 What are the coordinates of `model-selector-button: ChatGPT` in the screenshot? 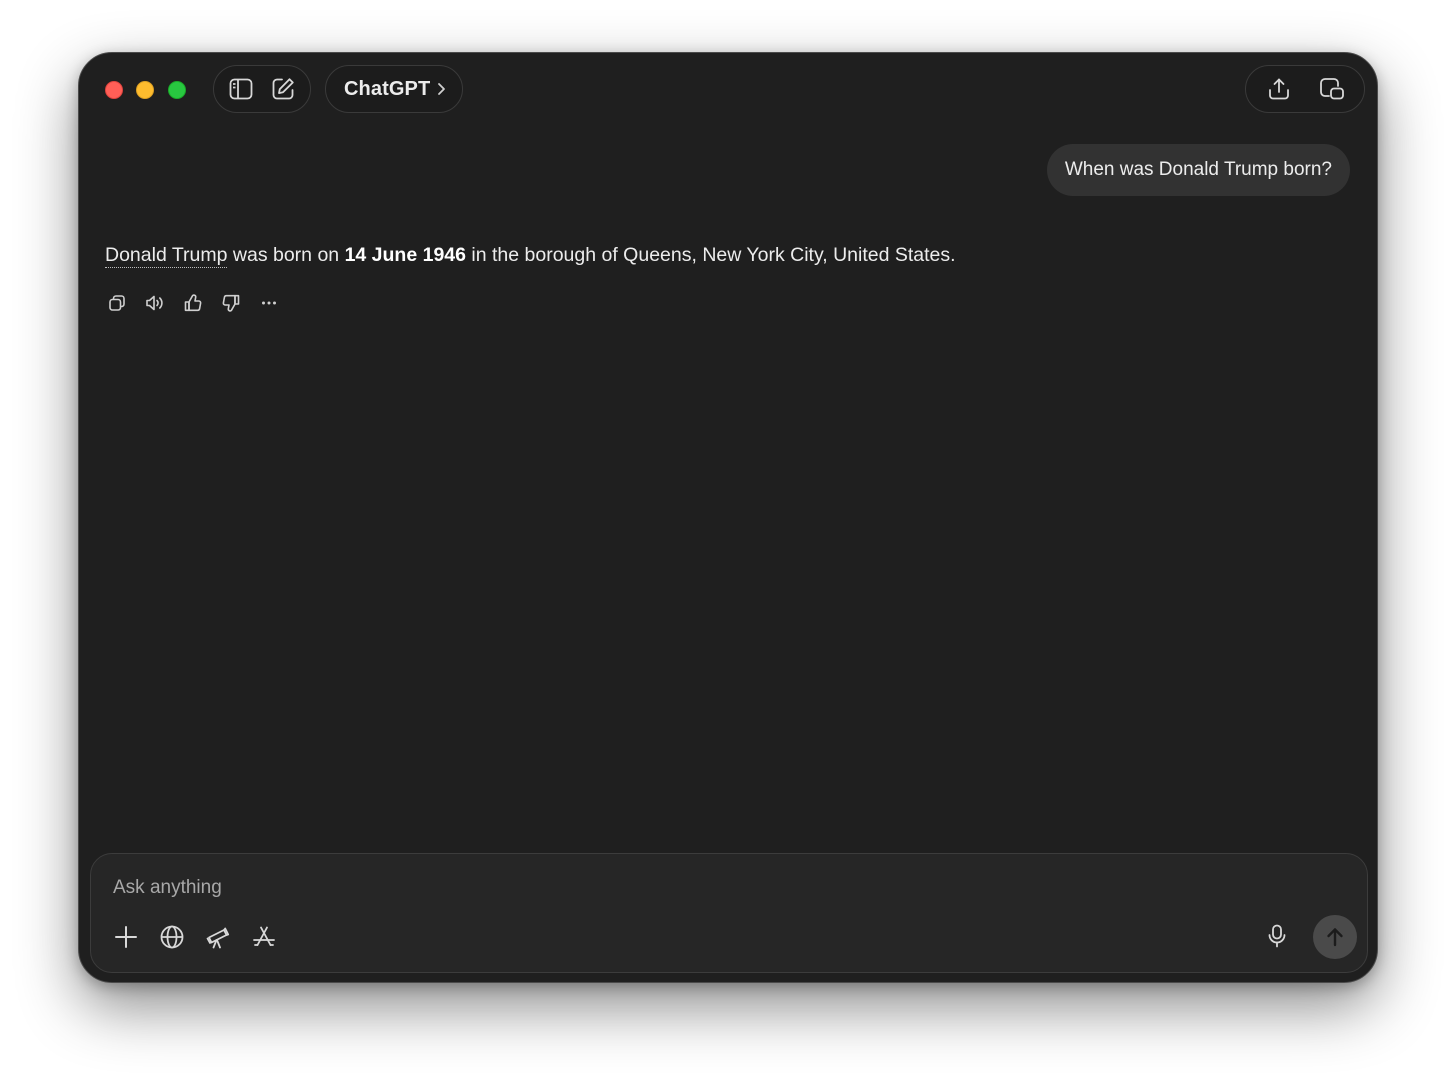 It's located at (394, 89).